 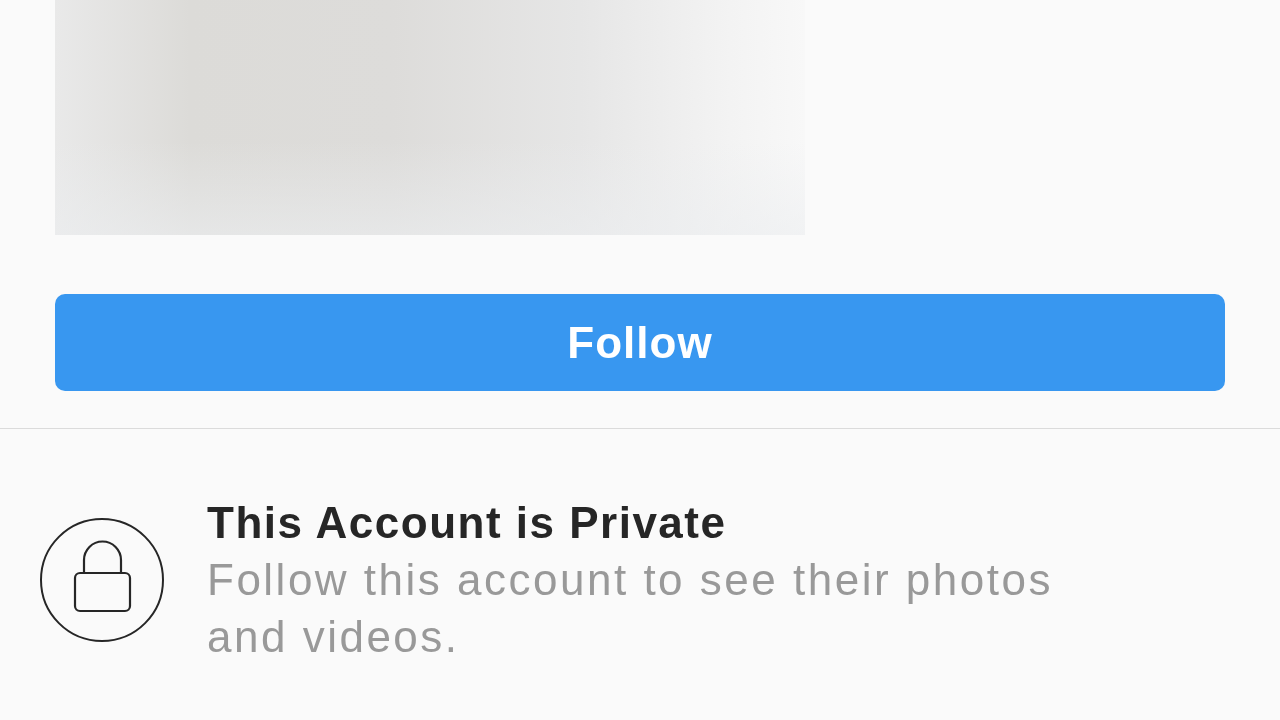 What do you see at coordinates (630, 608) in the screenshot?
I see `private-account-message: Follow this account to see their photos and videos.` at bounding box center [630, 608].